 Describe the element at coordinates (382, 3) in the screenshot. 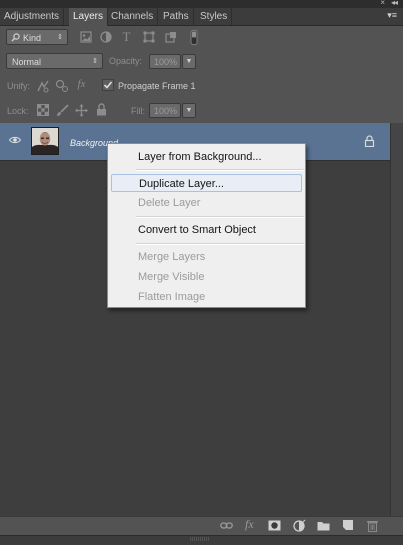

I see `close-panel-icon: ×` at that location.